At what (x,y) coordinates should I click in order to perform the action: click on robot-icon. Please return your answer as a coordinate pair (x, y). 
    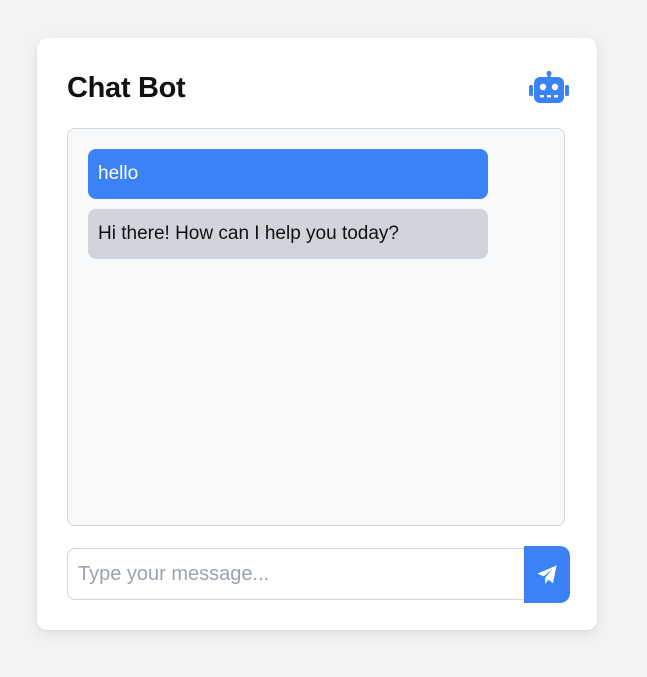
    Looking at the image, I should click on (549, 88).